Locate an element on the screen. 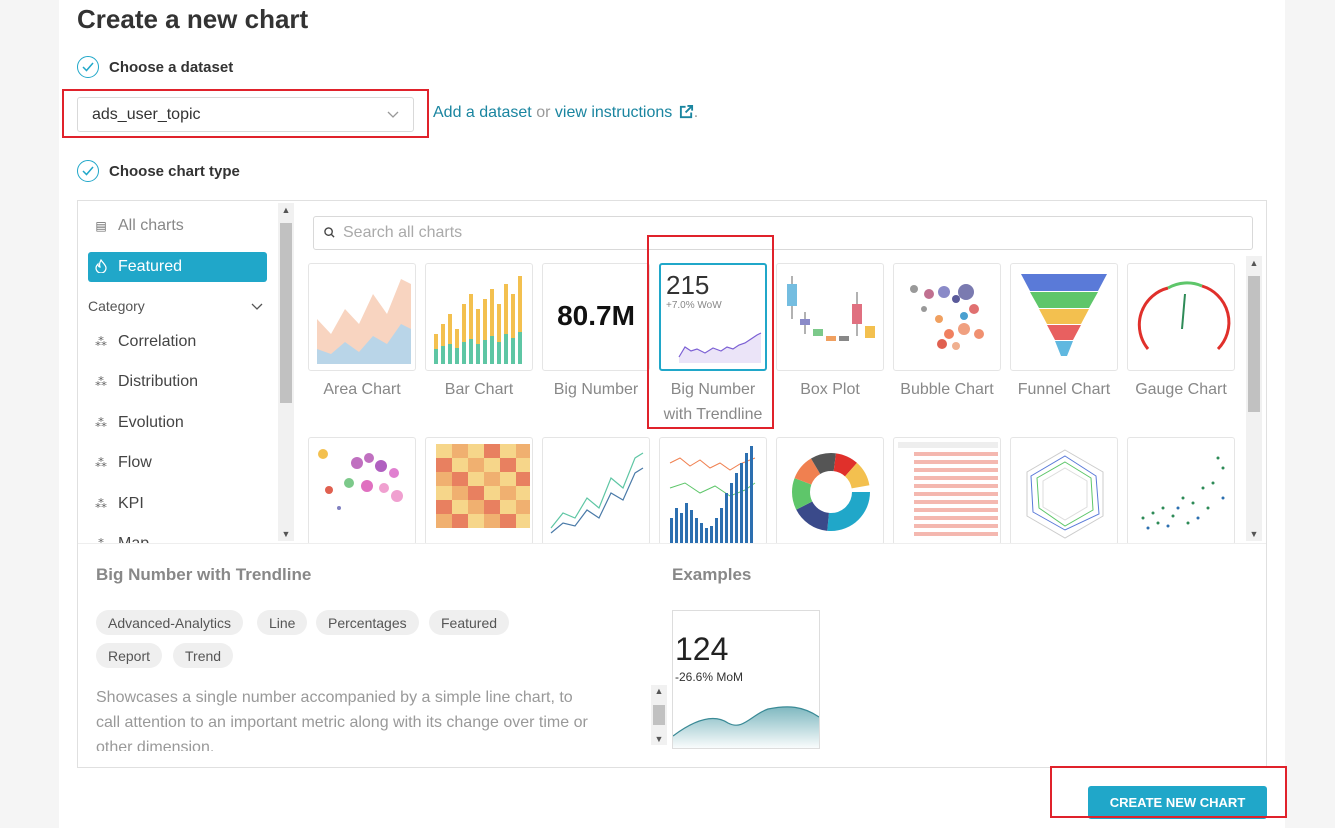 This screenshot has height=828, width=1335. chart-thumb-line is located at coordinates (596, 490).